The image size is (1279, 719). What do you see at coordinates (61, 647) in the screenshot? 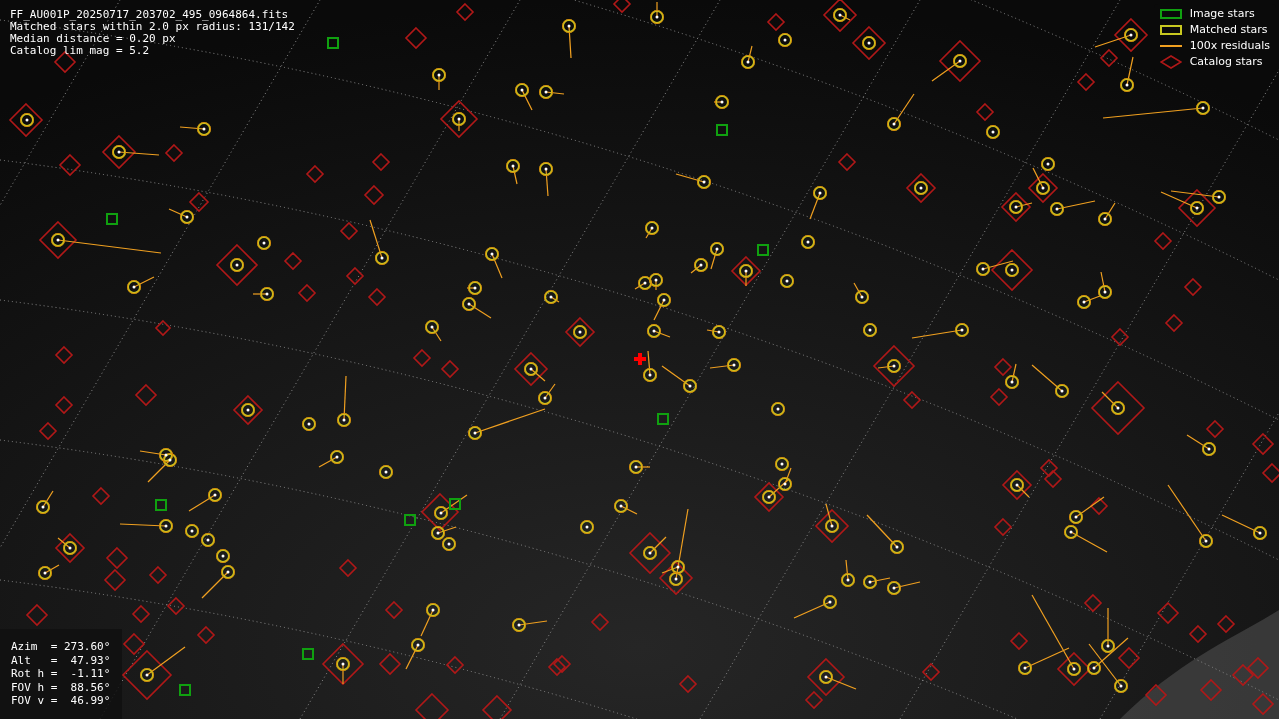
I see `pointing-text: Azim = 273.60°` at bounding box center [61, 647].